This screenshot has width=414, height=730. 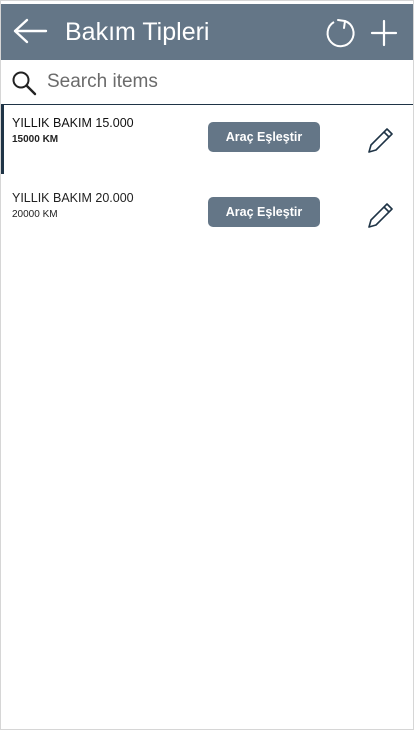 What do you see at coordinates (31, 31) in the screenshot?
I see `arrow-left-icon` at bounding box center [31, 31].